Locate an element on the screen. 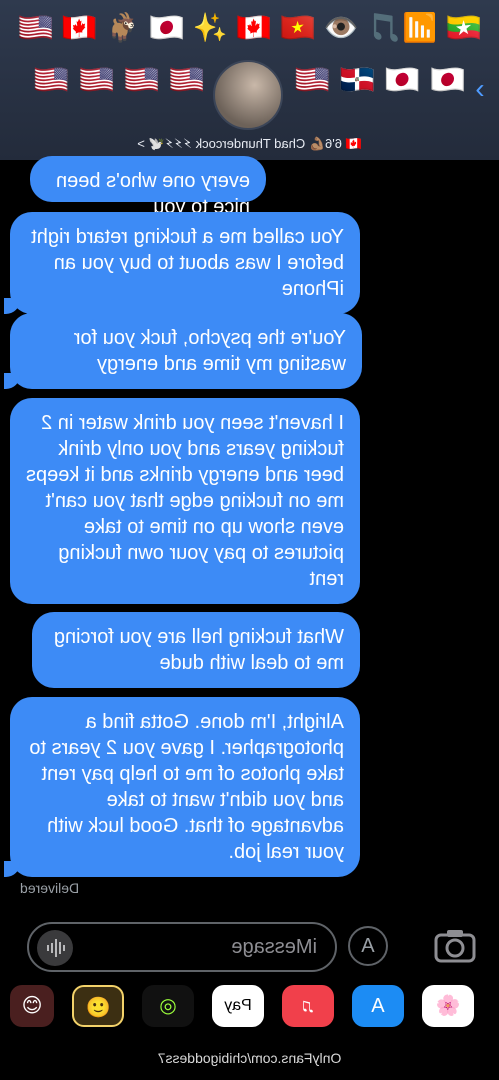 This screenshot has width=499, height=1080. emoji: 🇩🇴 is located at coordinates (357, 79).